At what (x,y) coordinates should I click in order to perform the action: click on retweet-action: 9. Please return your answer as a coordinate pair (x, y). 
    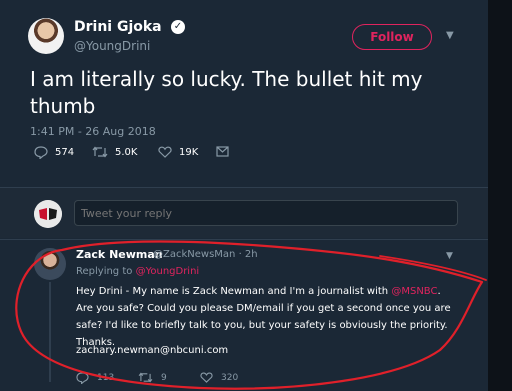
    Looking at the image, I should click on (152, 377).